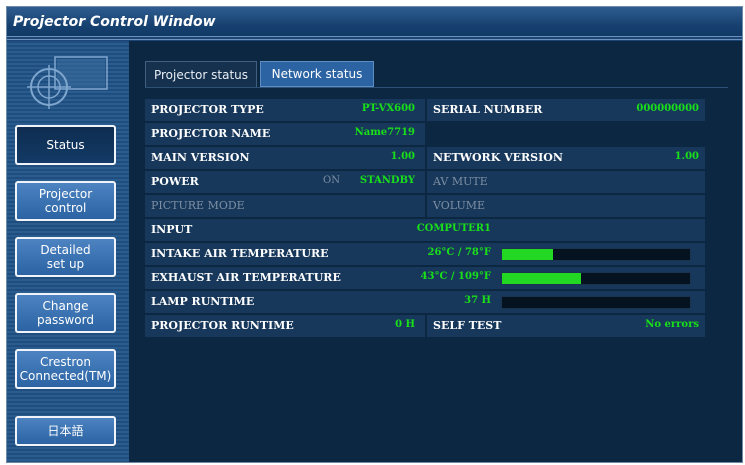 The width and height of the screenshot is (745, 465). I want to click on projector-type-label: PROJECTOR TYPE, so click(207, 109).